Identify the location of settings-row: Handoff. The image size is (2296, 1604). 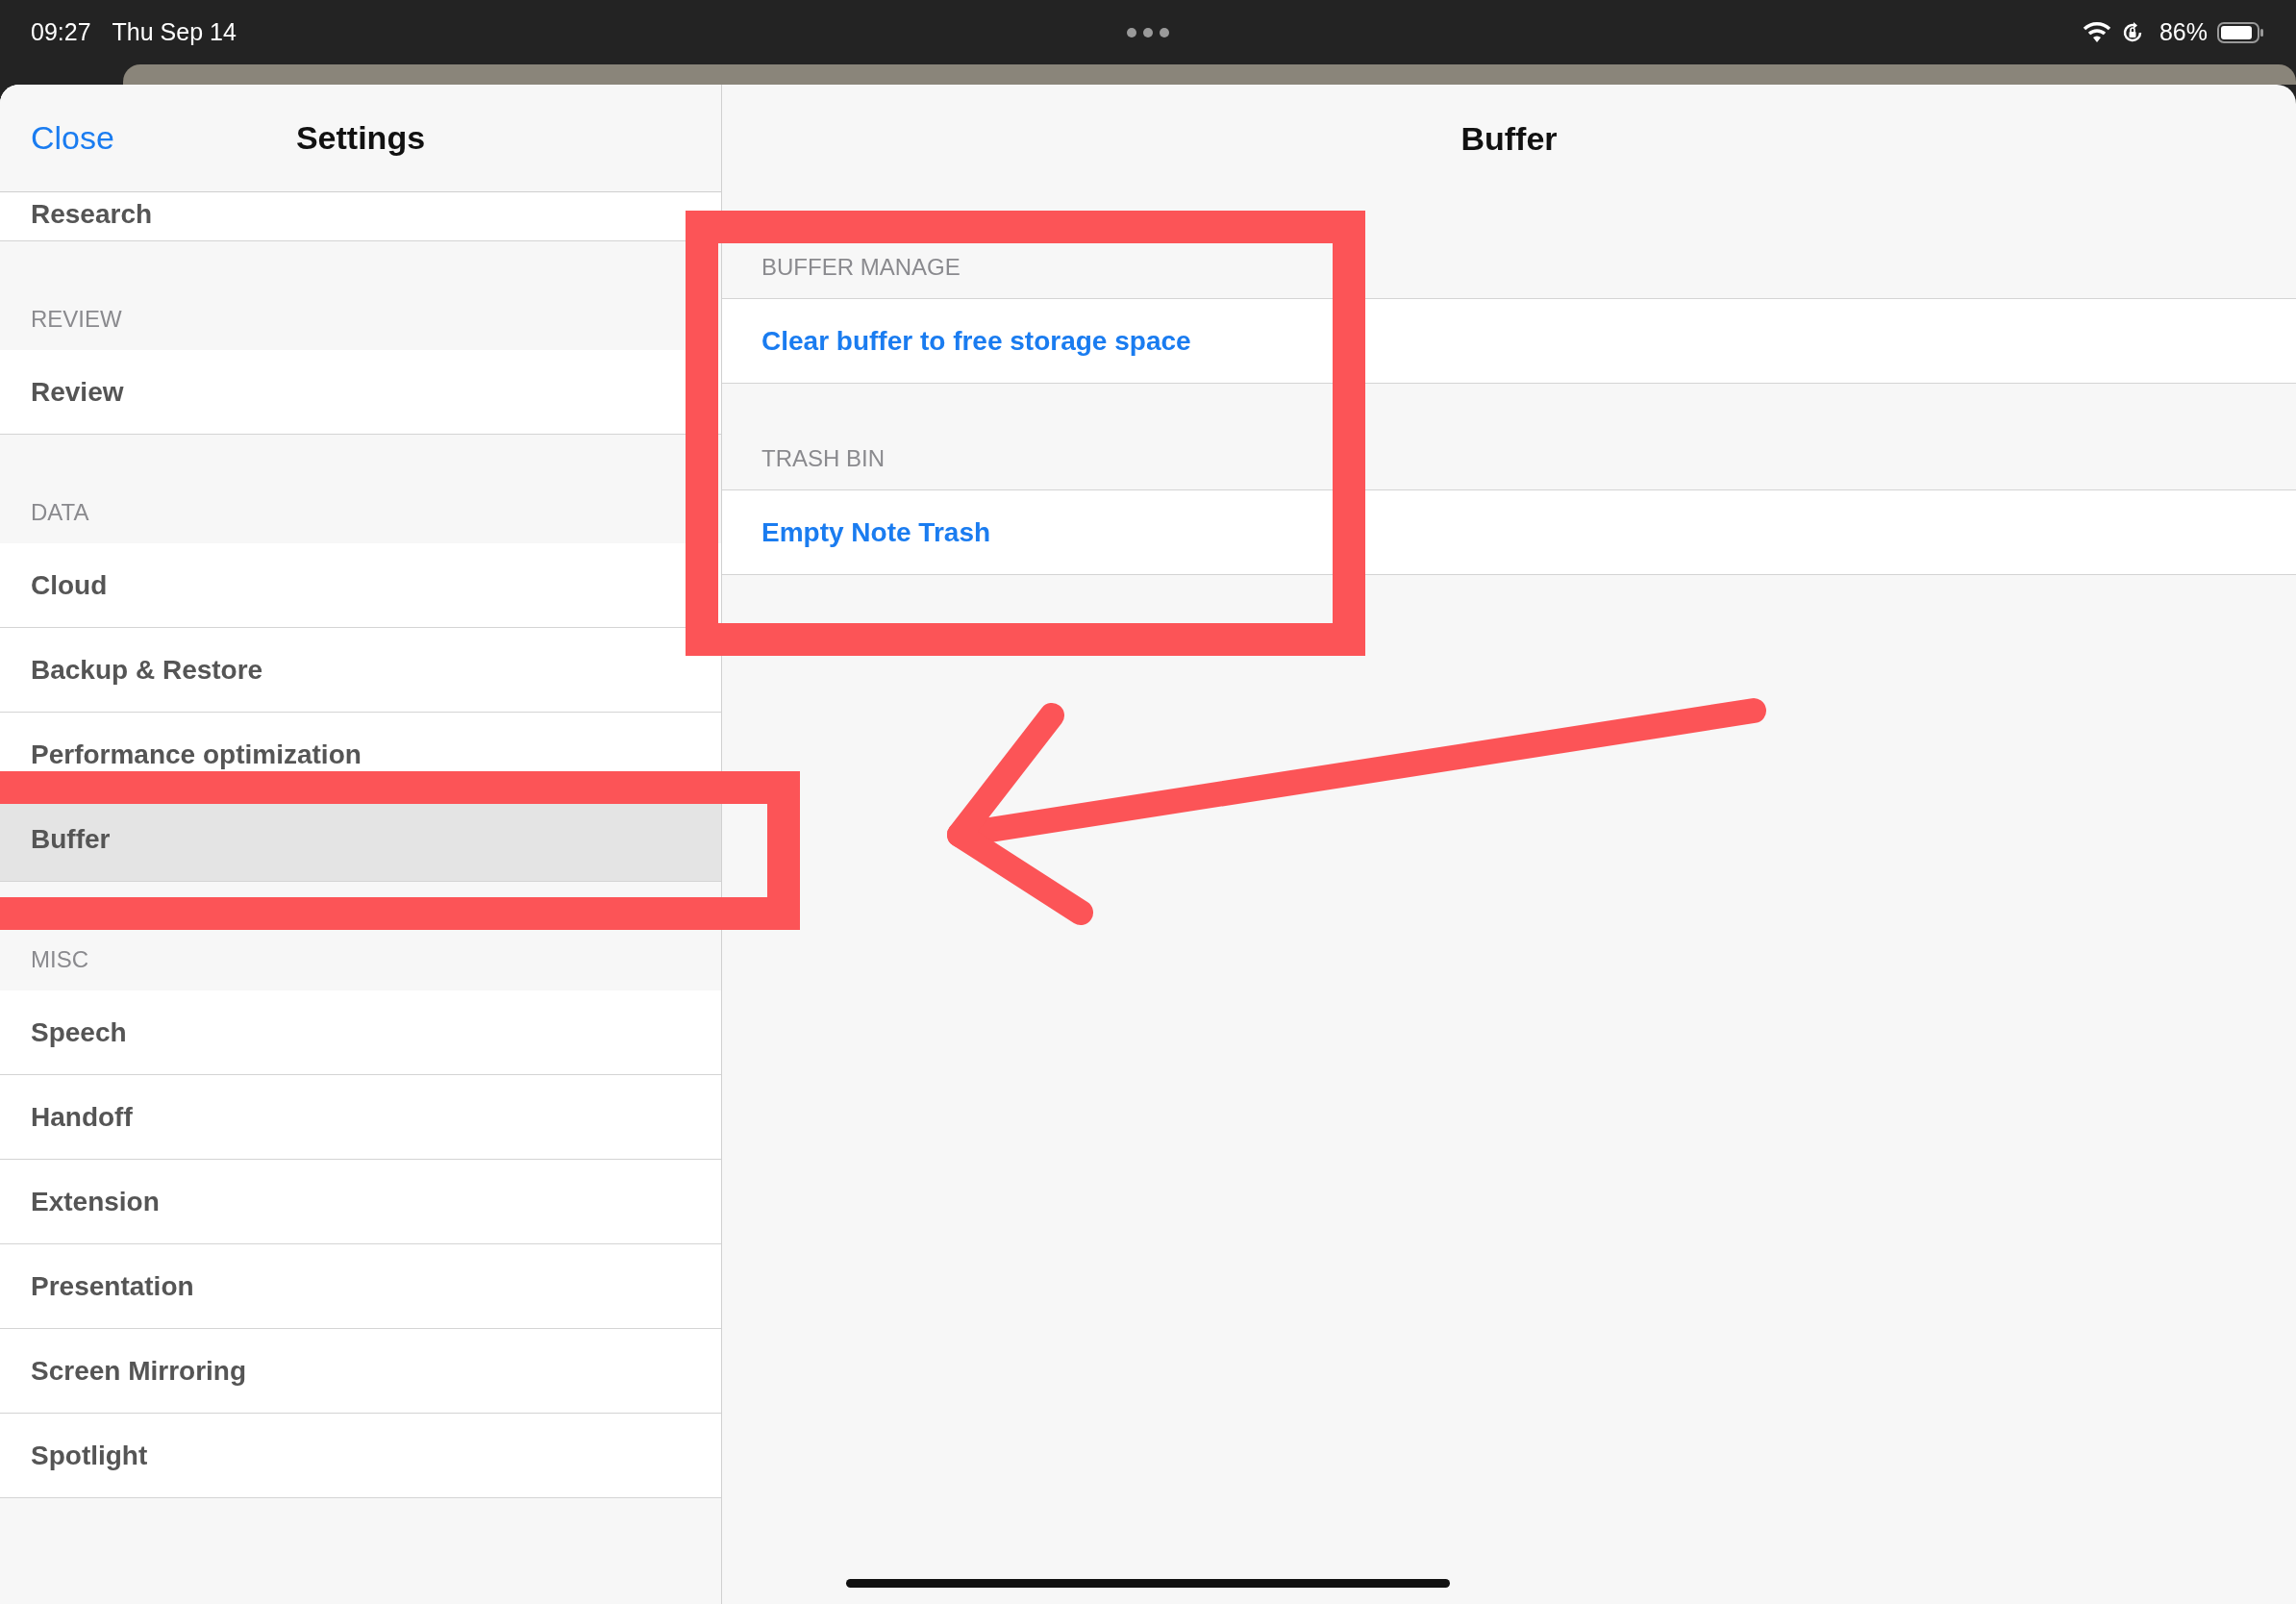
(360, 1117).